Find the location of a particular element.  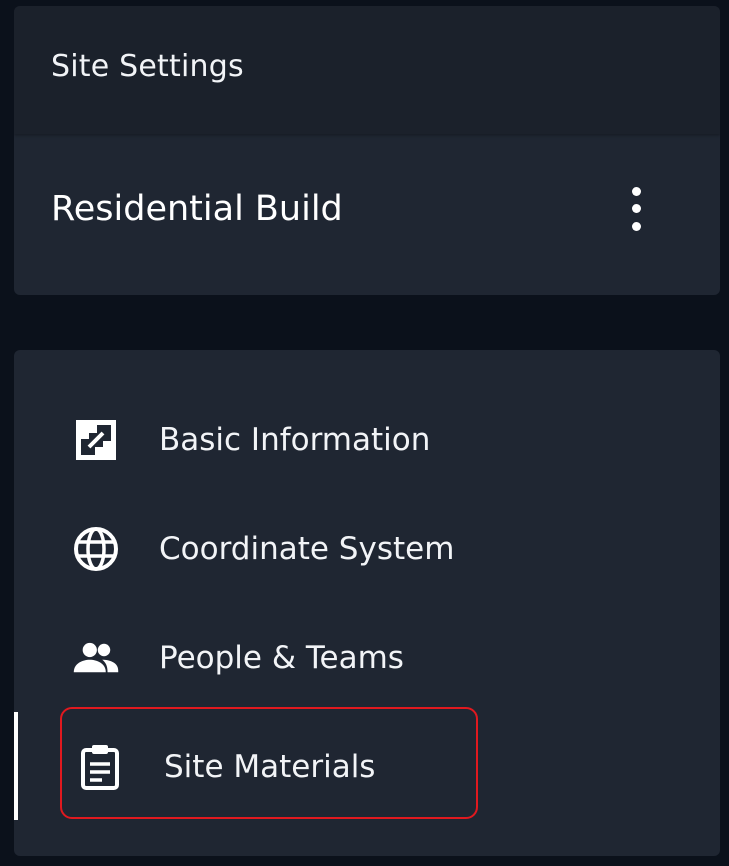

nav-item-label: Coordinate System is located at coordinates (307, 549).